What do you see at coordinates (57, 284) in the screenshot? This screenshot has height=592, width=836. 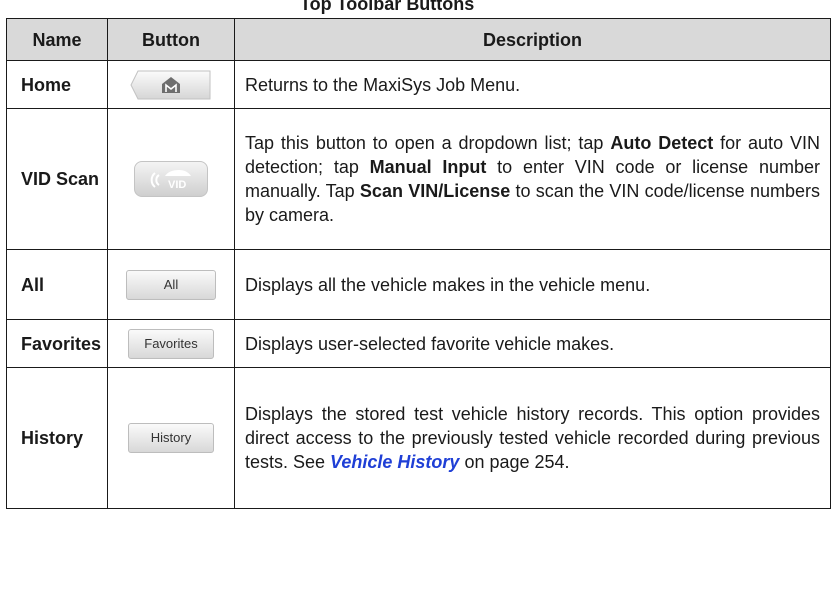 I see `row-name-all: All` at bounding box center [57, 284].